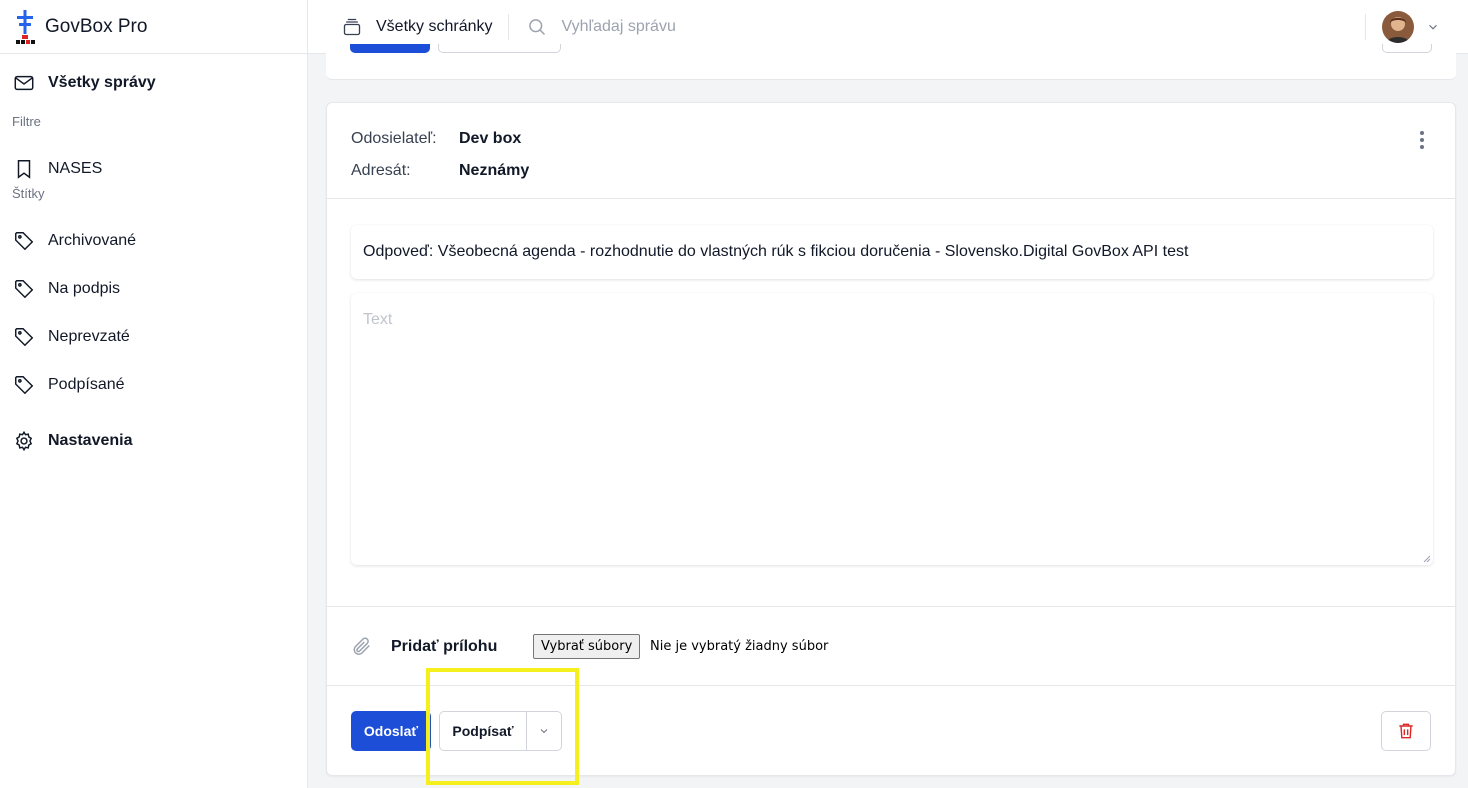  Describe the element at coordinates (153, 385) in the screenshot. I see `sidebar-item-signed: Podpísané` at that location.